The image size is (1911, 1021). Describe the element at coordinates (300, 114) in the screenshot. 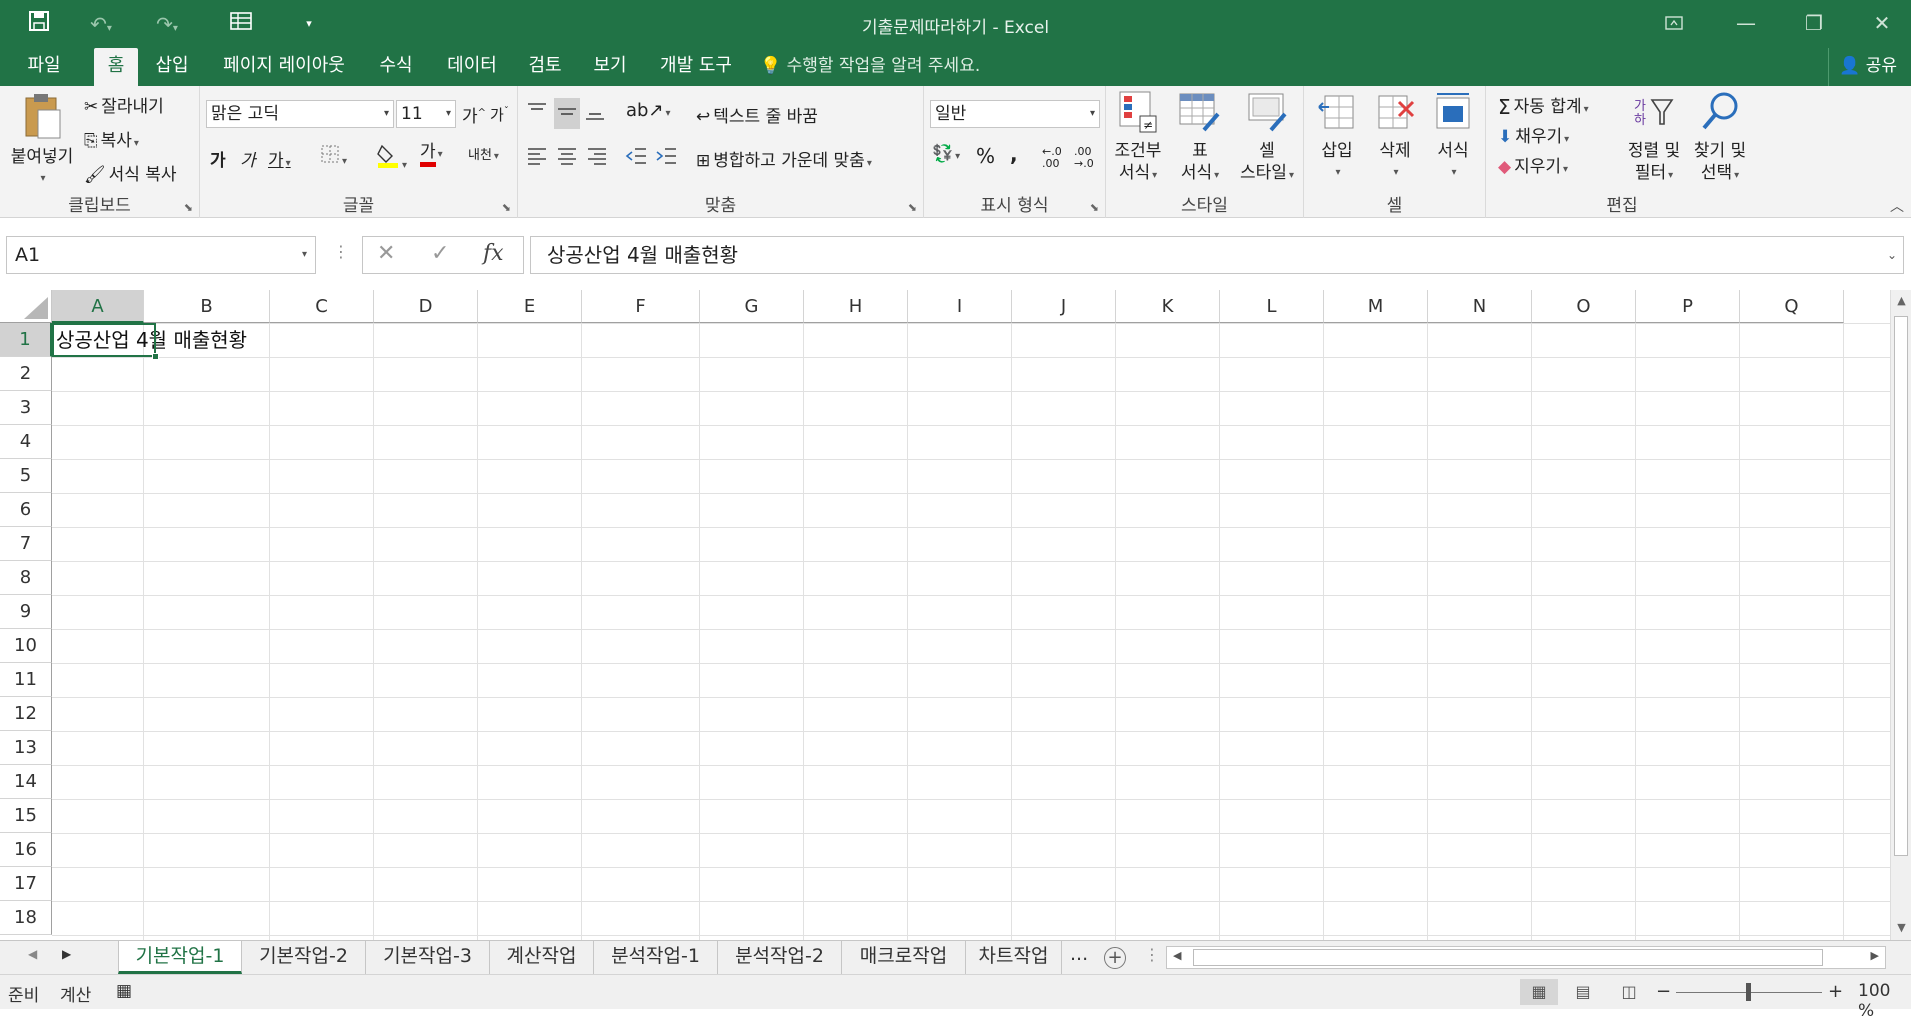

I see `font-name-select: 맑은 고딕 ▾` at that location.